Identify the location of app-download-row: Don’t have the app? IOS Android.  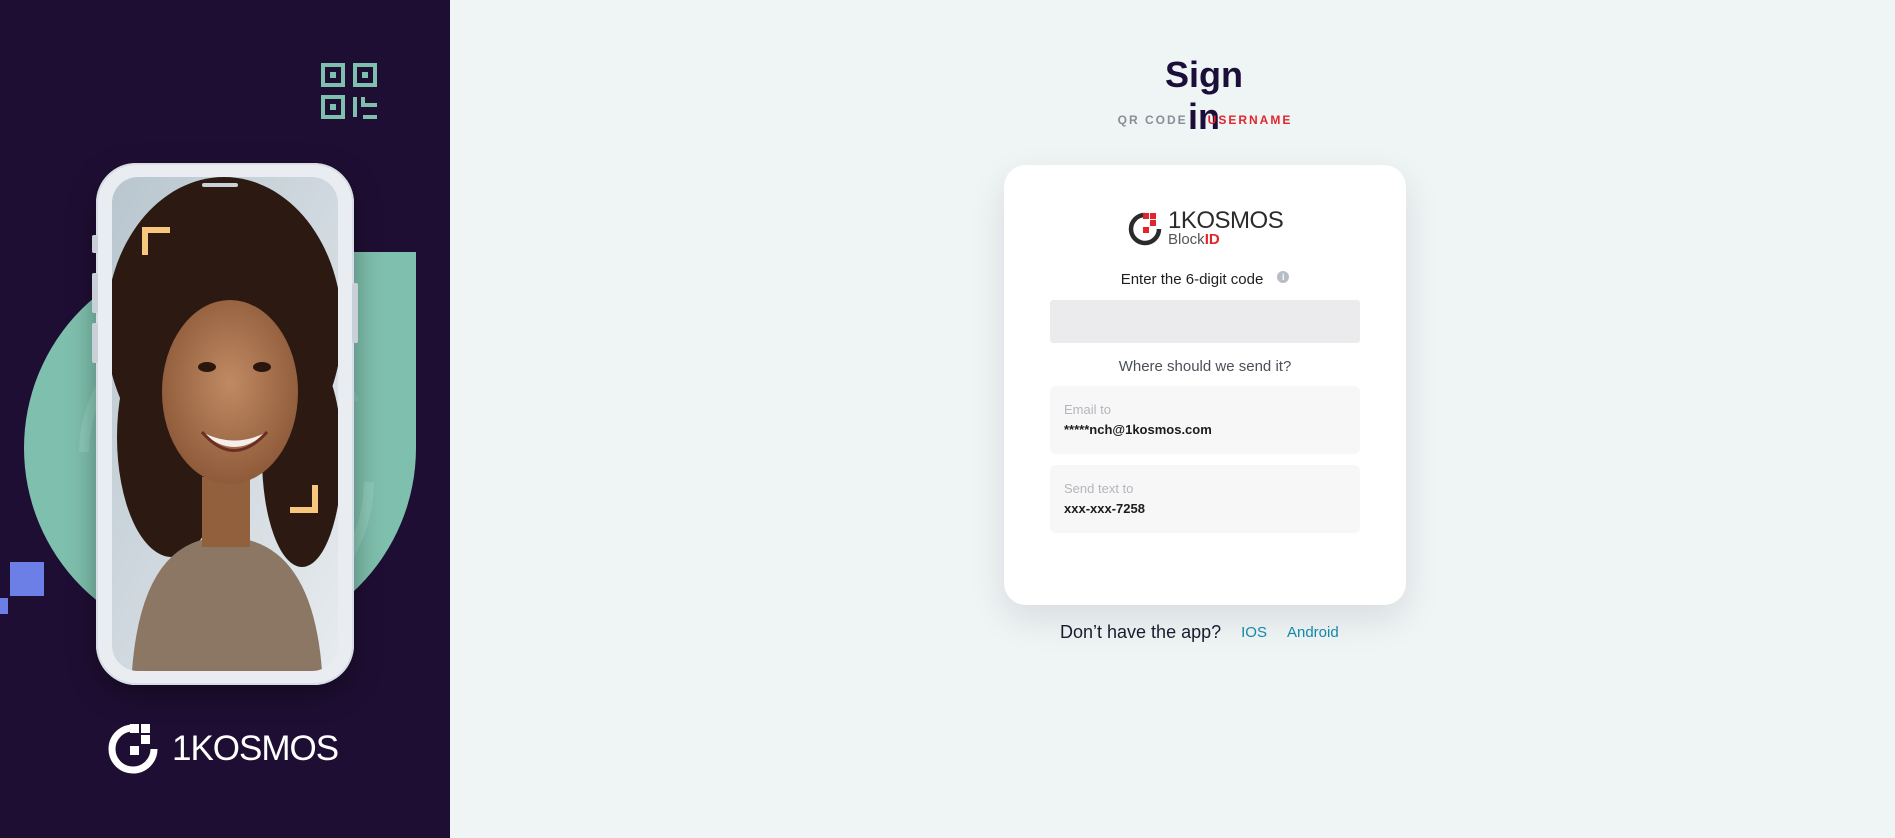
(1209, 632).